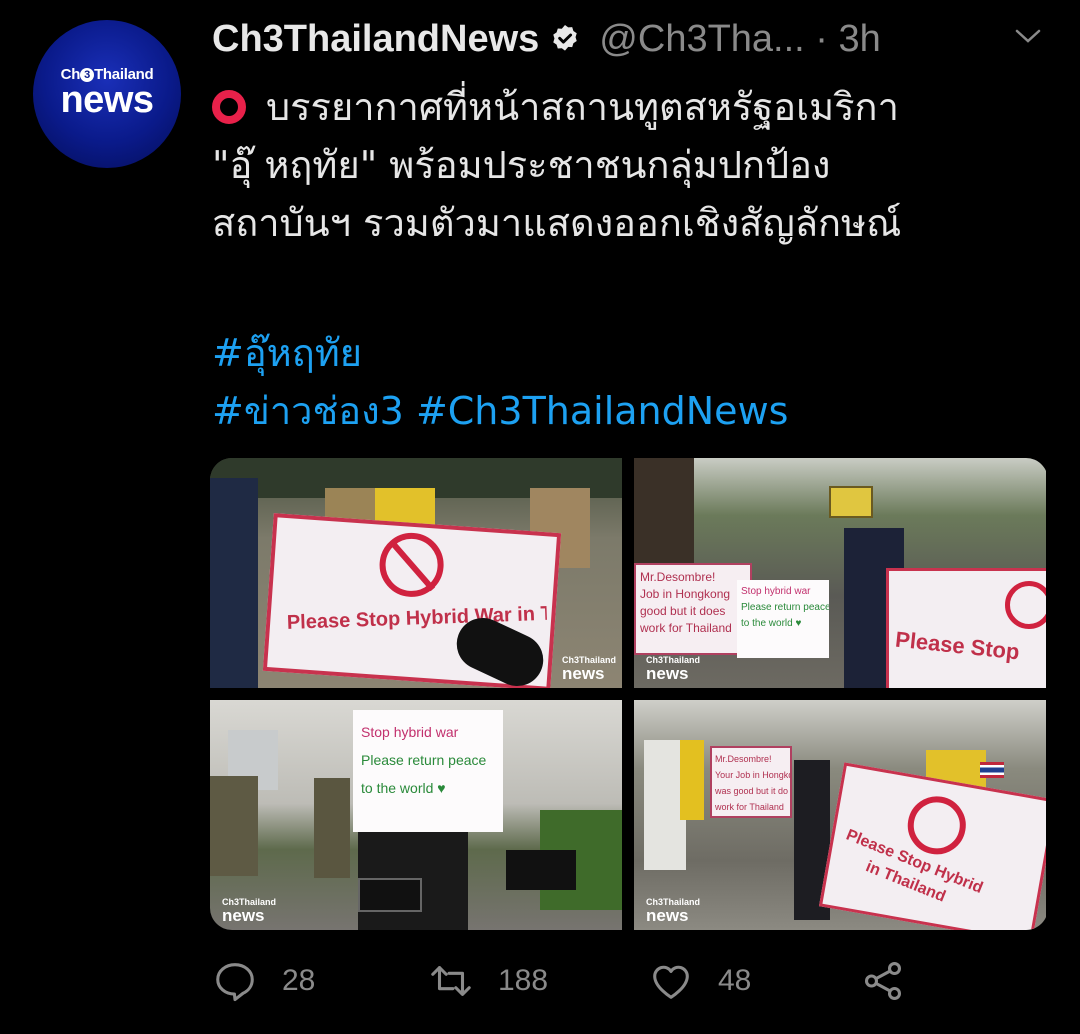  I want to click on verified-badge-icon, so click(565, 39).